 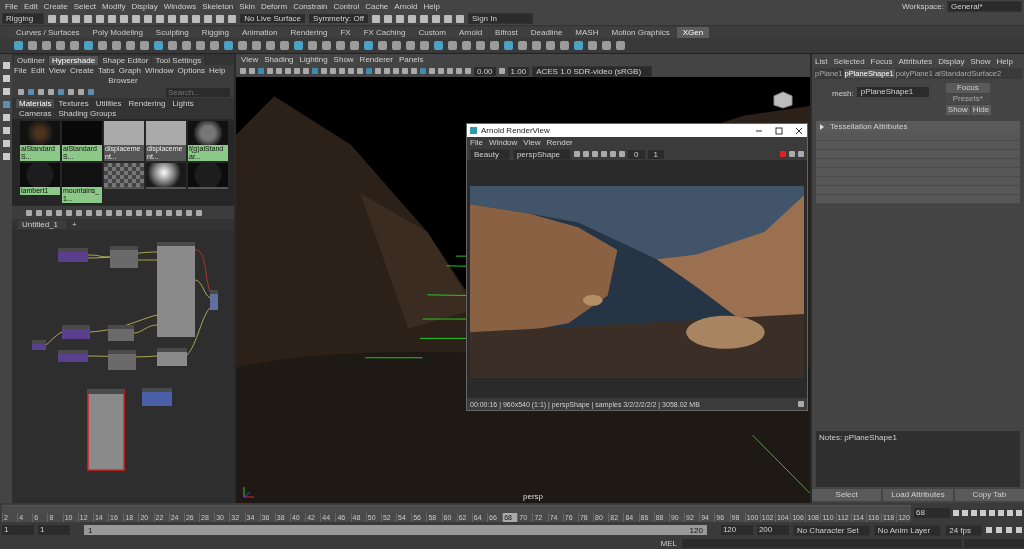 What do you see at coordinates (376, 59) in the screenshot?
I see `menu-item: Renderer` at bounding box center [376, 59].